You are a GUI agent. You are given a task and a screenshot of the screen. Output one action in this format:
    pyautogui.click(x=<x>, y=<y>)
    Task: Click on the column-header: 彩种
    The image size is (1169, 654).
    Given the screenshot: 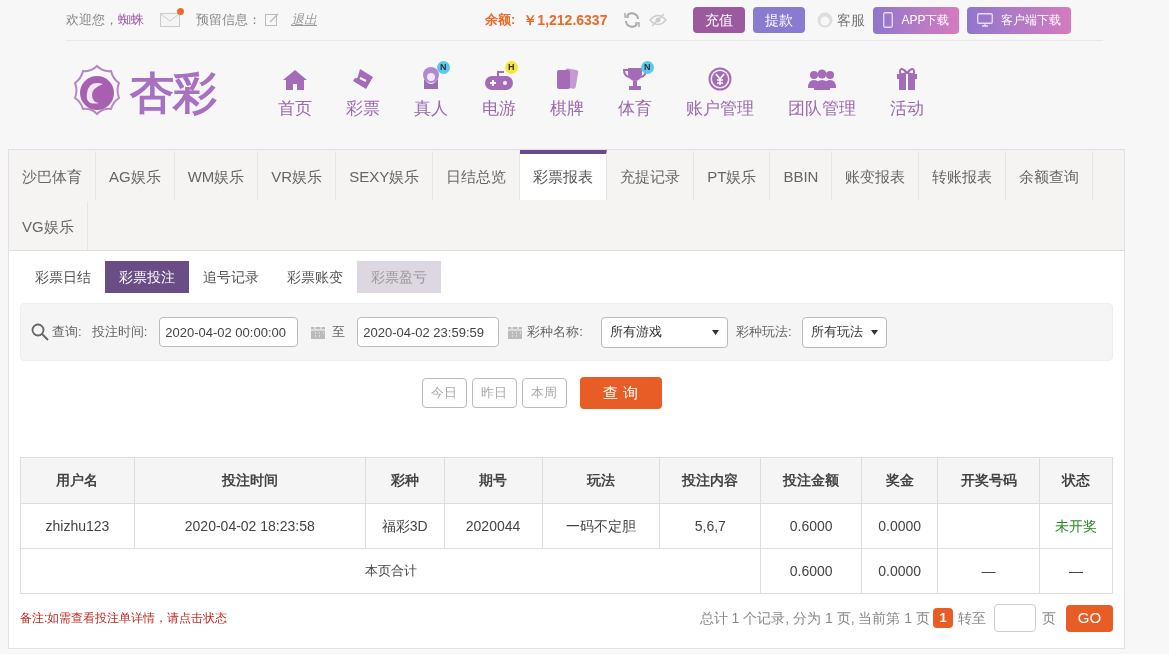 What is the action you would take?
    pyautogui.click(x=405, y=480)
    